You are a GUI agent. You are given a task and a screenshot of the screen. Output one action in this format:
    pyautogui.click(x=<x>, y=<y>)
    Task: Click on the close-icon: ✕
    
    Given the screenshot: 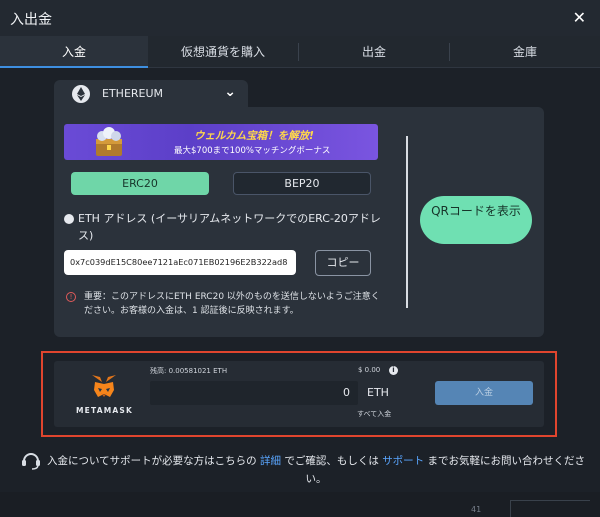 What is the action you would take?
    pyautogui.click(x=579, y=17)
    